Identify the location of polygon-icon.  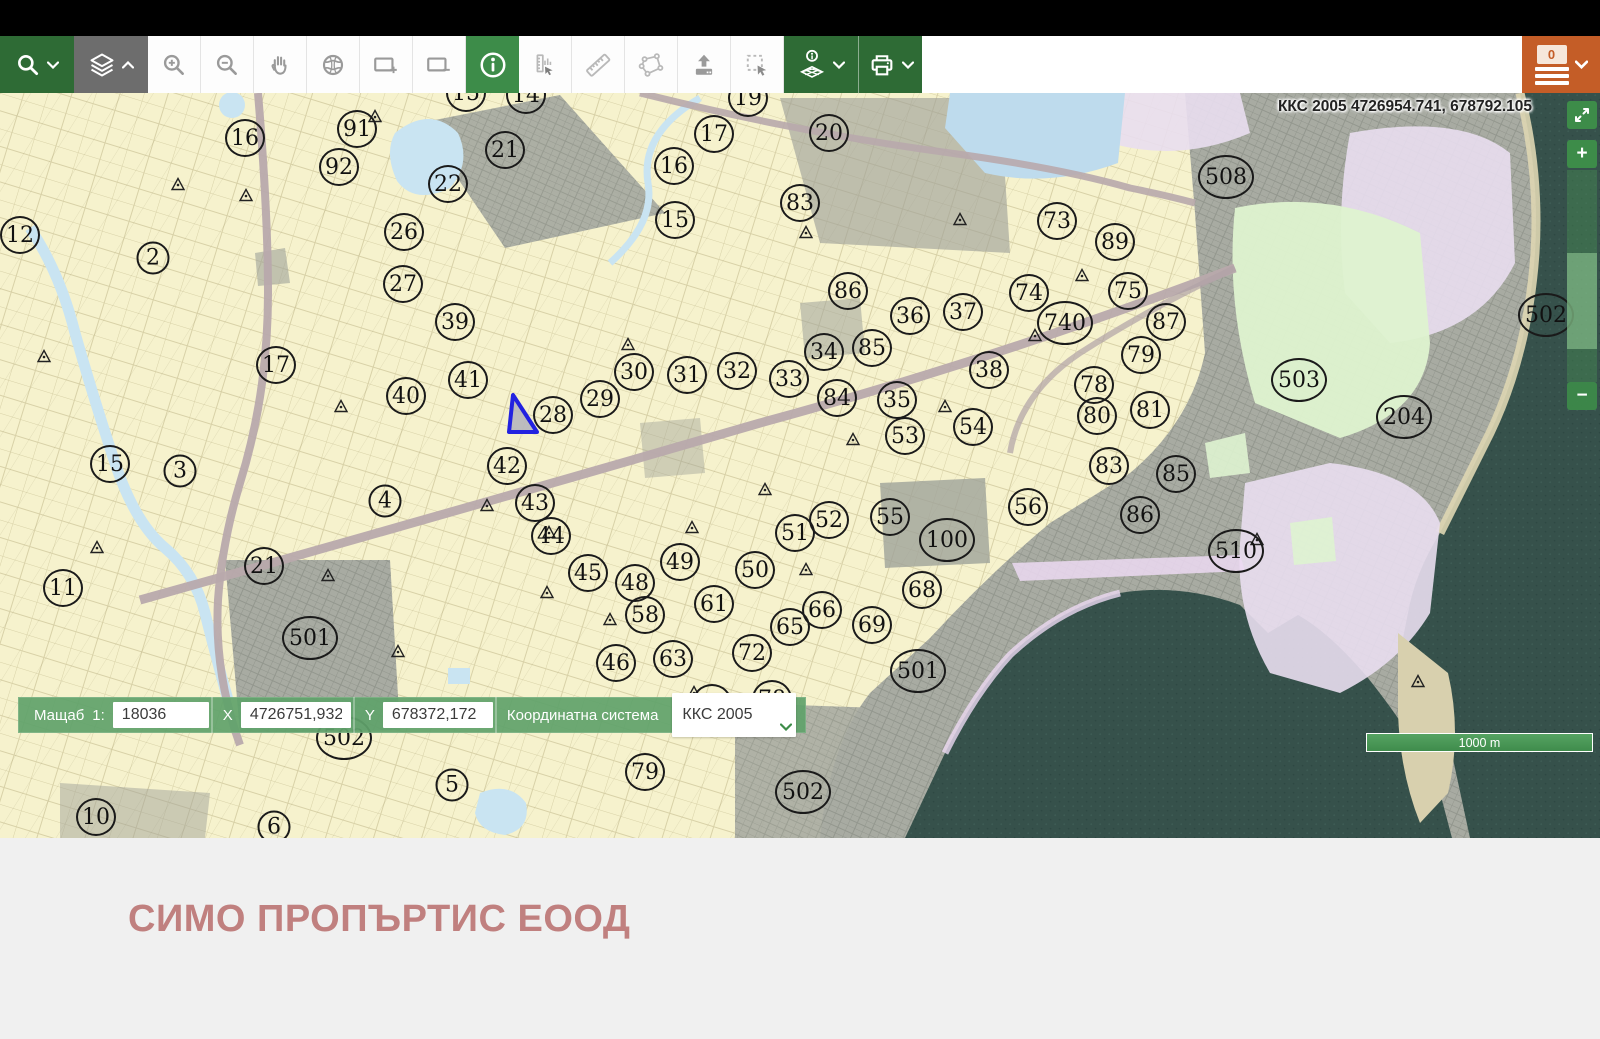
(651, 65).